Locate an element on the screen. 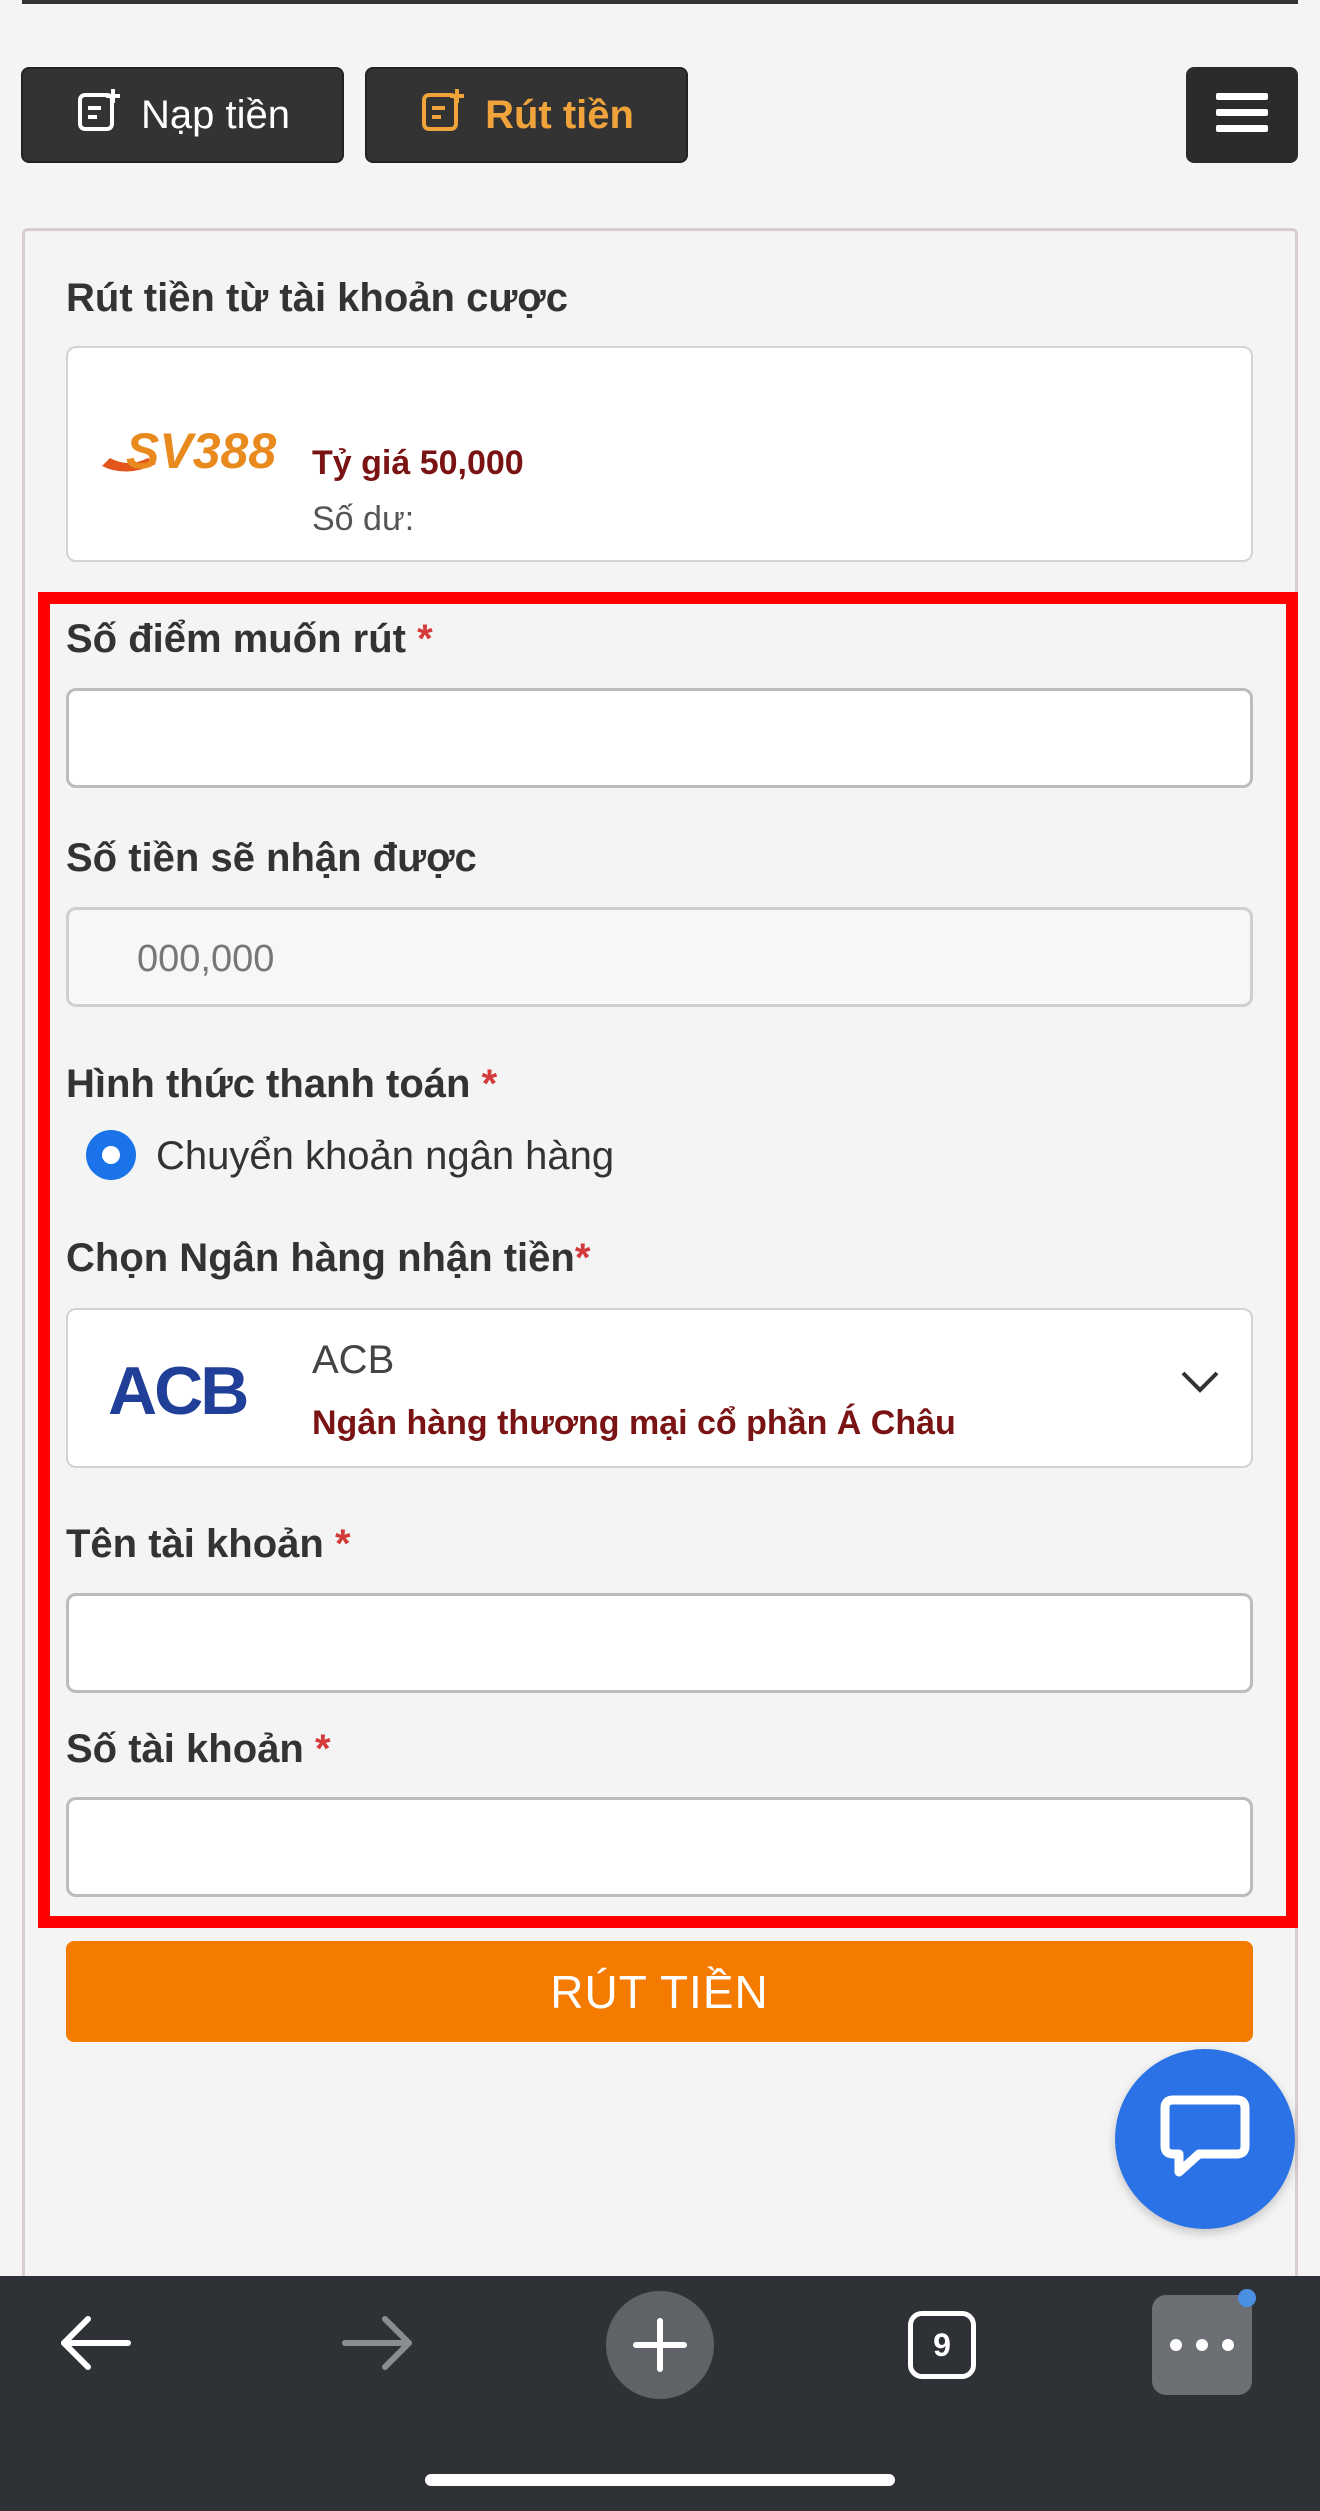  new-tab-button is located at coordinates (660, 2345).